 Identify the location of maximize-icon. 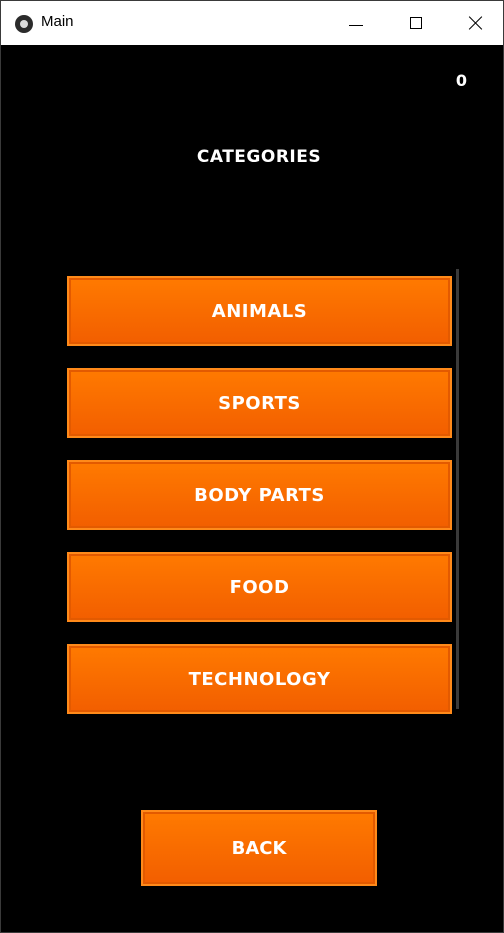
(416, 23).